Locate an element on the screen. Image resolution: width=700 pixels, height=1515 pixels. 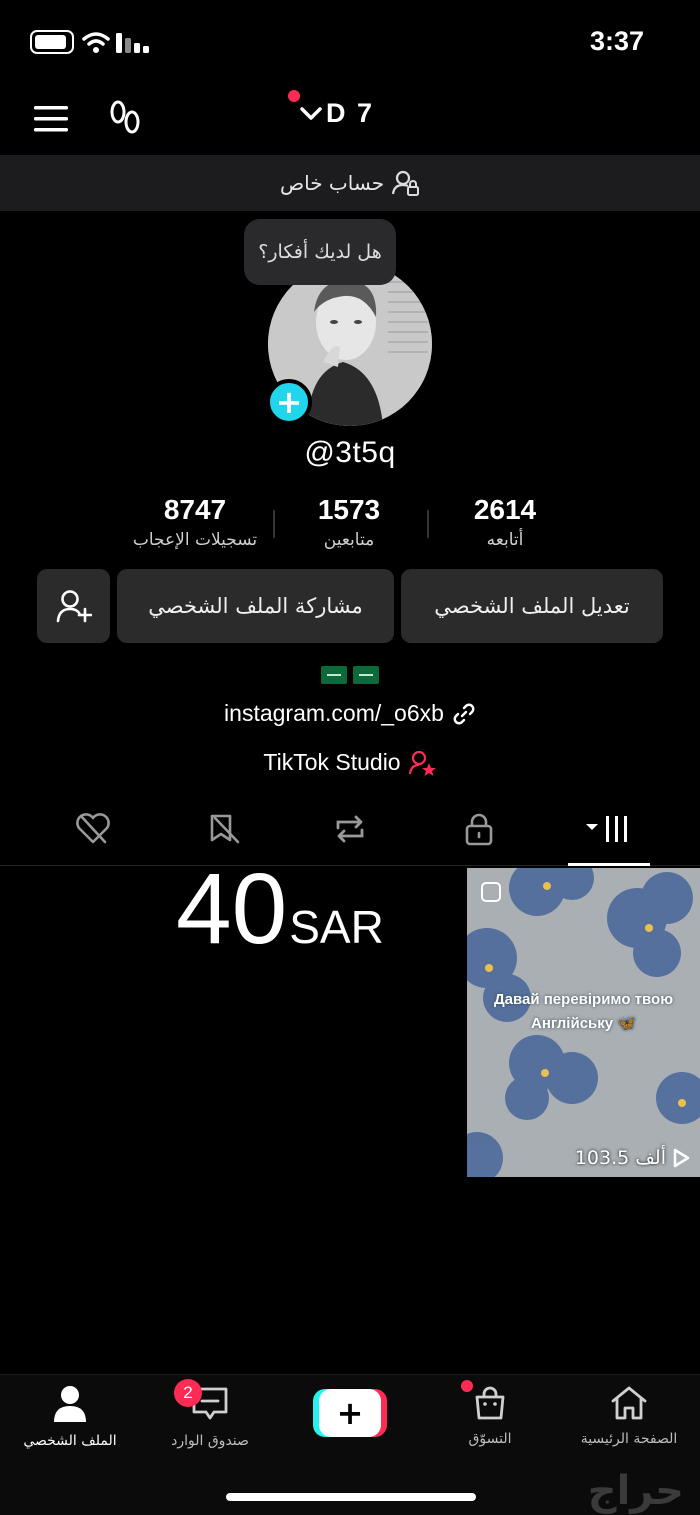
private-user-lock-icon is located at coordinates (406, 183).